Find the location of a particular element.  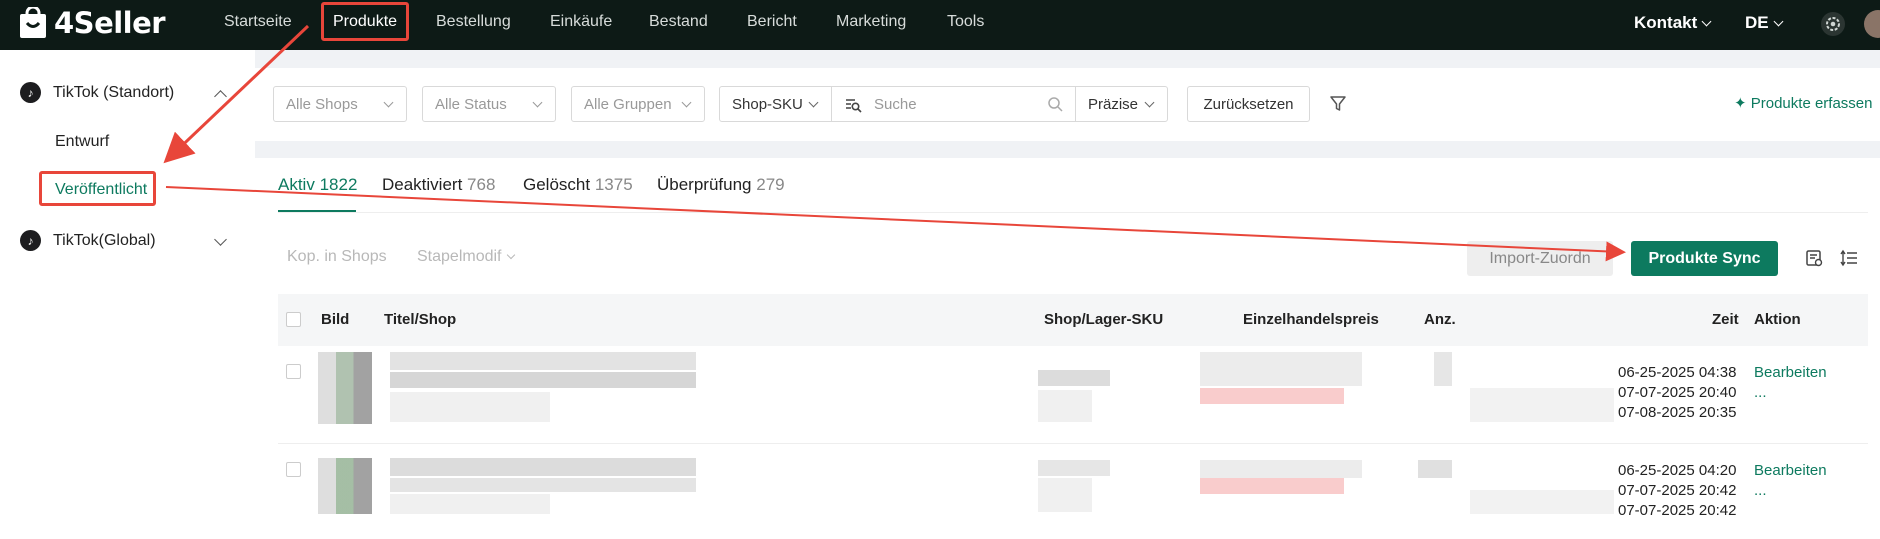

tab-count: 1822 is located at coordinates (338, 184).